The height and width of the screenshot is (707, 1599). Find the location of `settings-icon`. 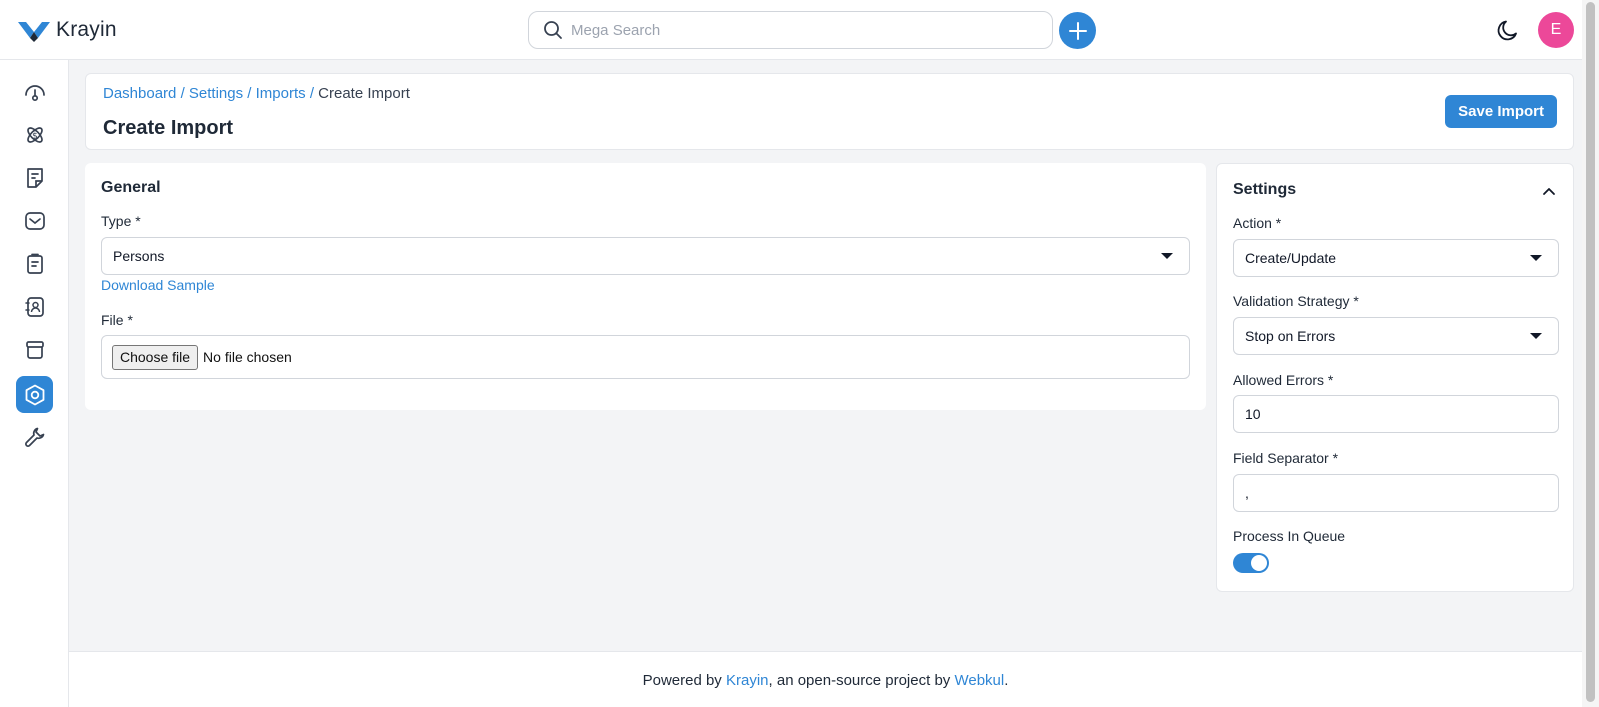

settings-icon is located at coordinates (34, 394).